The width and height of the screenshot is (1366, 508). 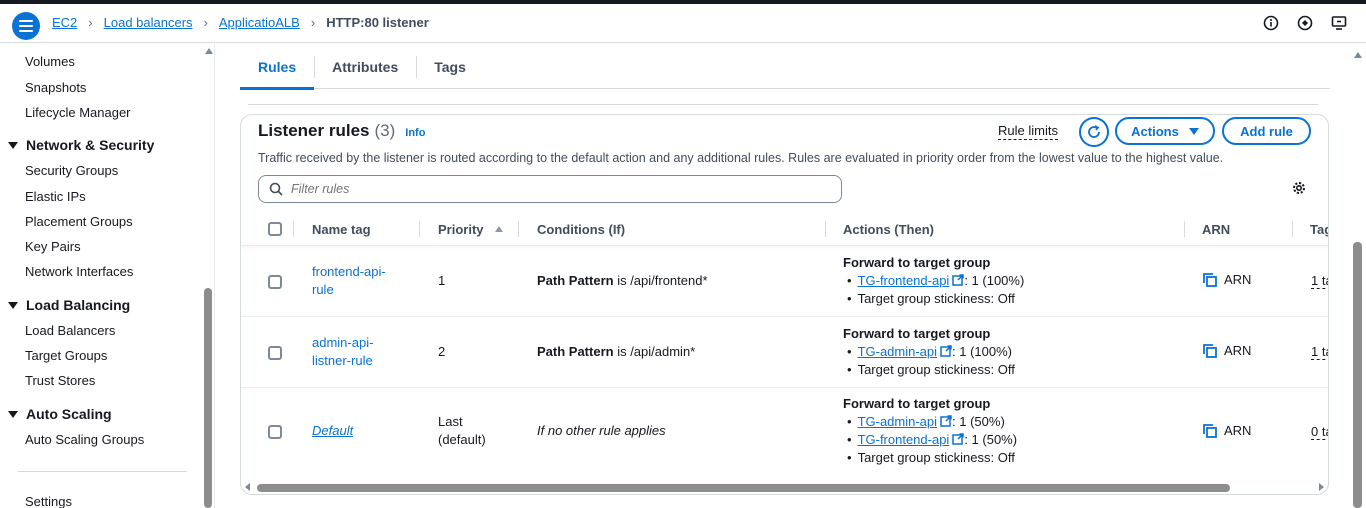 What do you see at coordinates (1299, 190) in the screenshot?
I see `preferences-gear-icon` at bounding box center [1299, 190].